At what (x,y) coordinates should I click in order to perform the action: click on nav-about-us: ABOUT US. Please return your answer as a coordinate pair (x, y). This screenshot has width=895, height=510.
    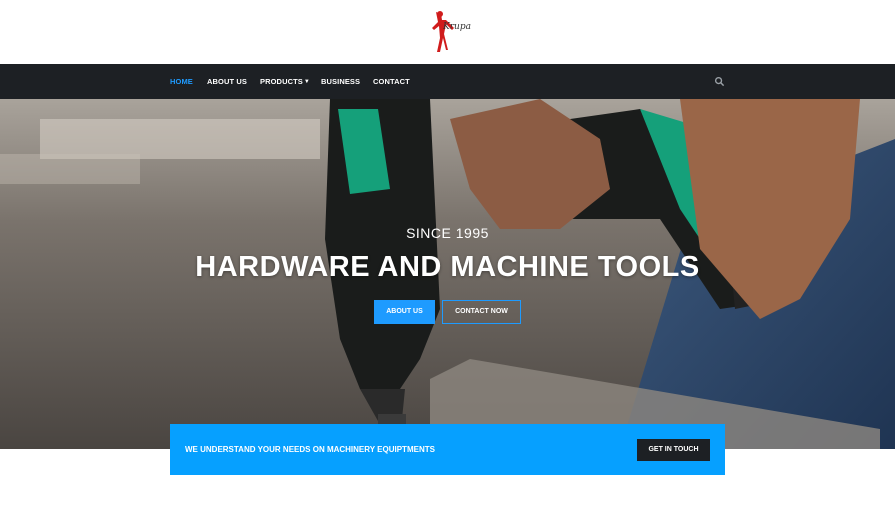
    Looking at the image, I should click on (227, 81).